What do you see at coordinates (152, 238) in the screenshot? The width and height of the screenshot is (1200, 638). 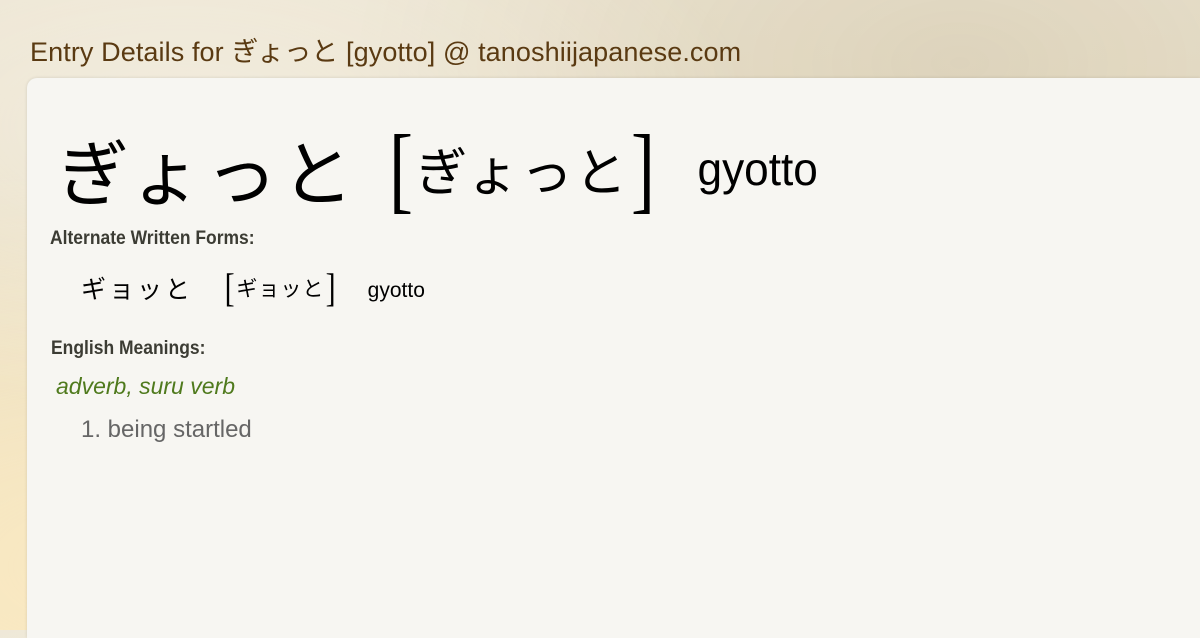 I see `alternate-forms-label: Alternate Written Forms:` at bounding box center [152, 238].